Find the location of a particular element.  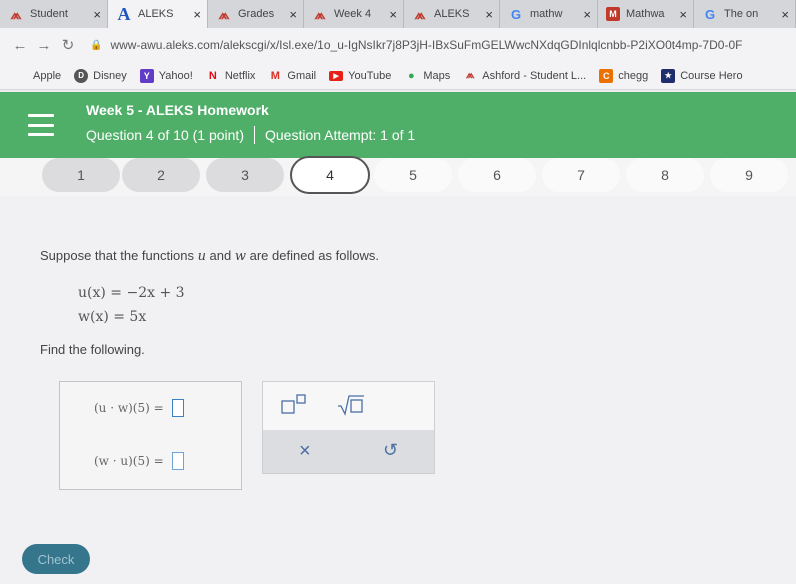

bookmark-gmail: M Gmail is located at coordinates (292, 76).